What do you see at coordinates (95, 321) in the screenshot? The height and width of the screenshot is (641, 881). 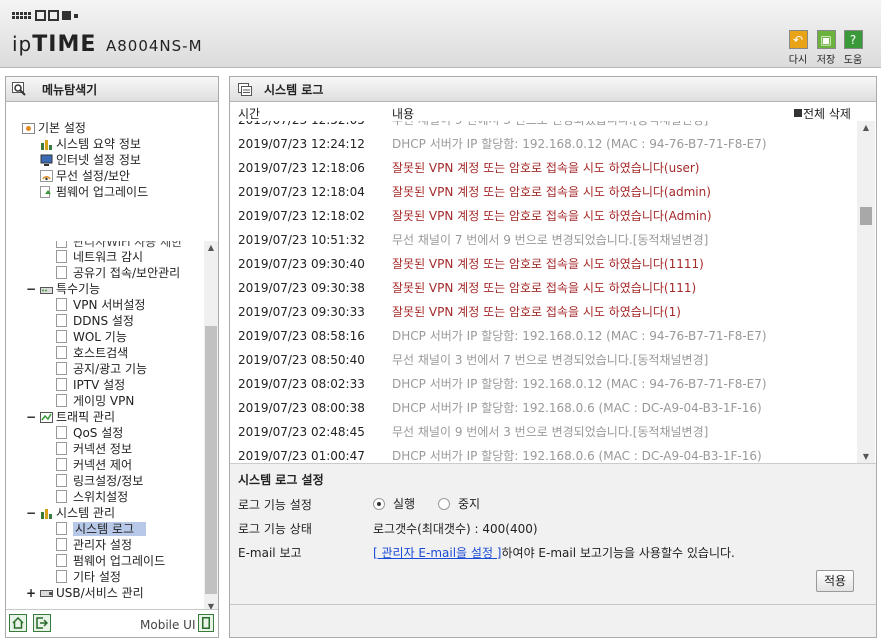 I see `tree-item-ddns: DDNS 설정` at bounding box center [95, 321].